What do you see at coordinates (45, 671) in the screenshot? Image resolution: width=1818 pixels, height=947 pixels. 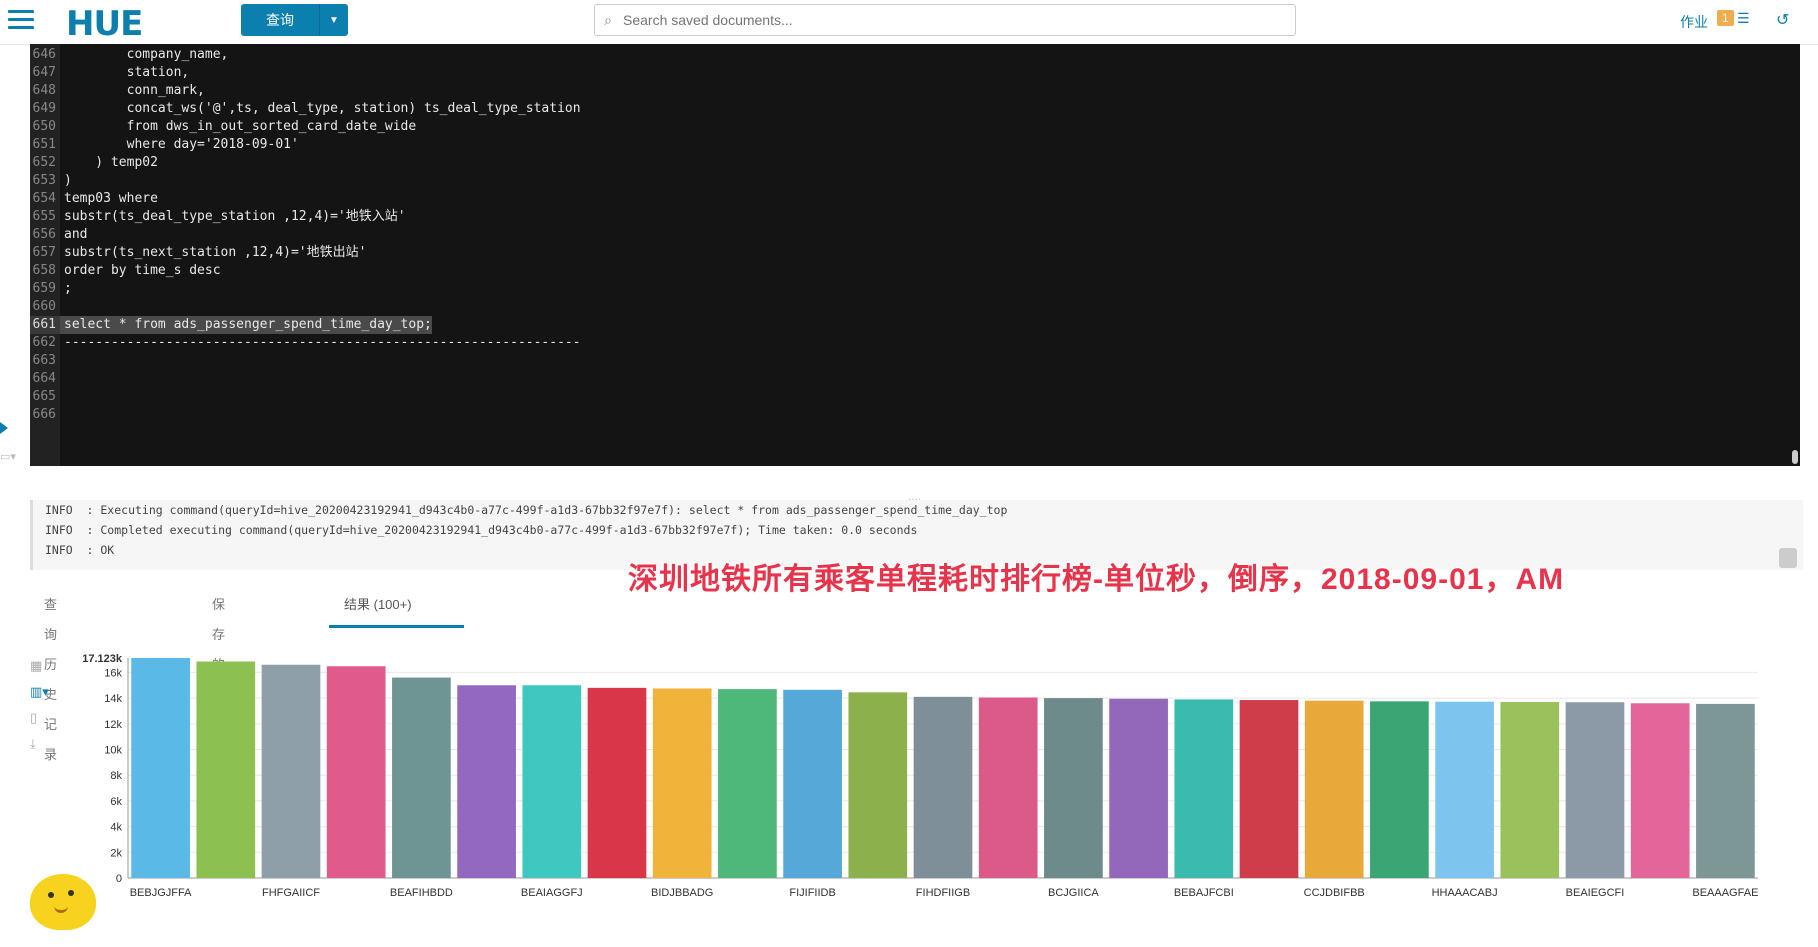 I see `grid-icon: ▦` at bounding box center [45, 671].